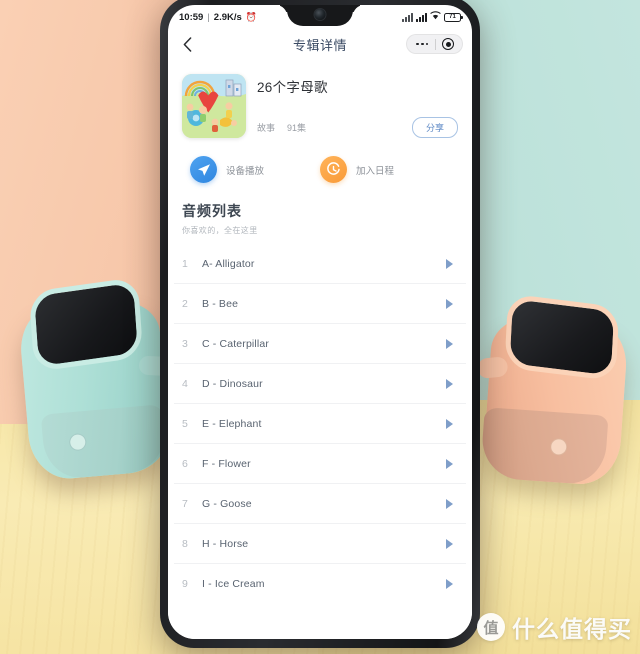  Describe the element at coordinates (320, 464) in the screenshot. I see `track-row: 6 F - Flower` at that location.